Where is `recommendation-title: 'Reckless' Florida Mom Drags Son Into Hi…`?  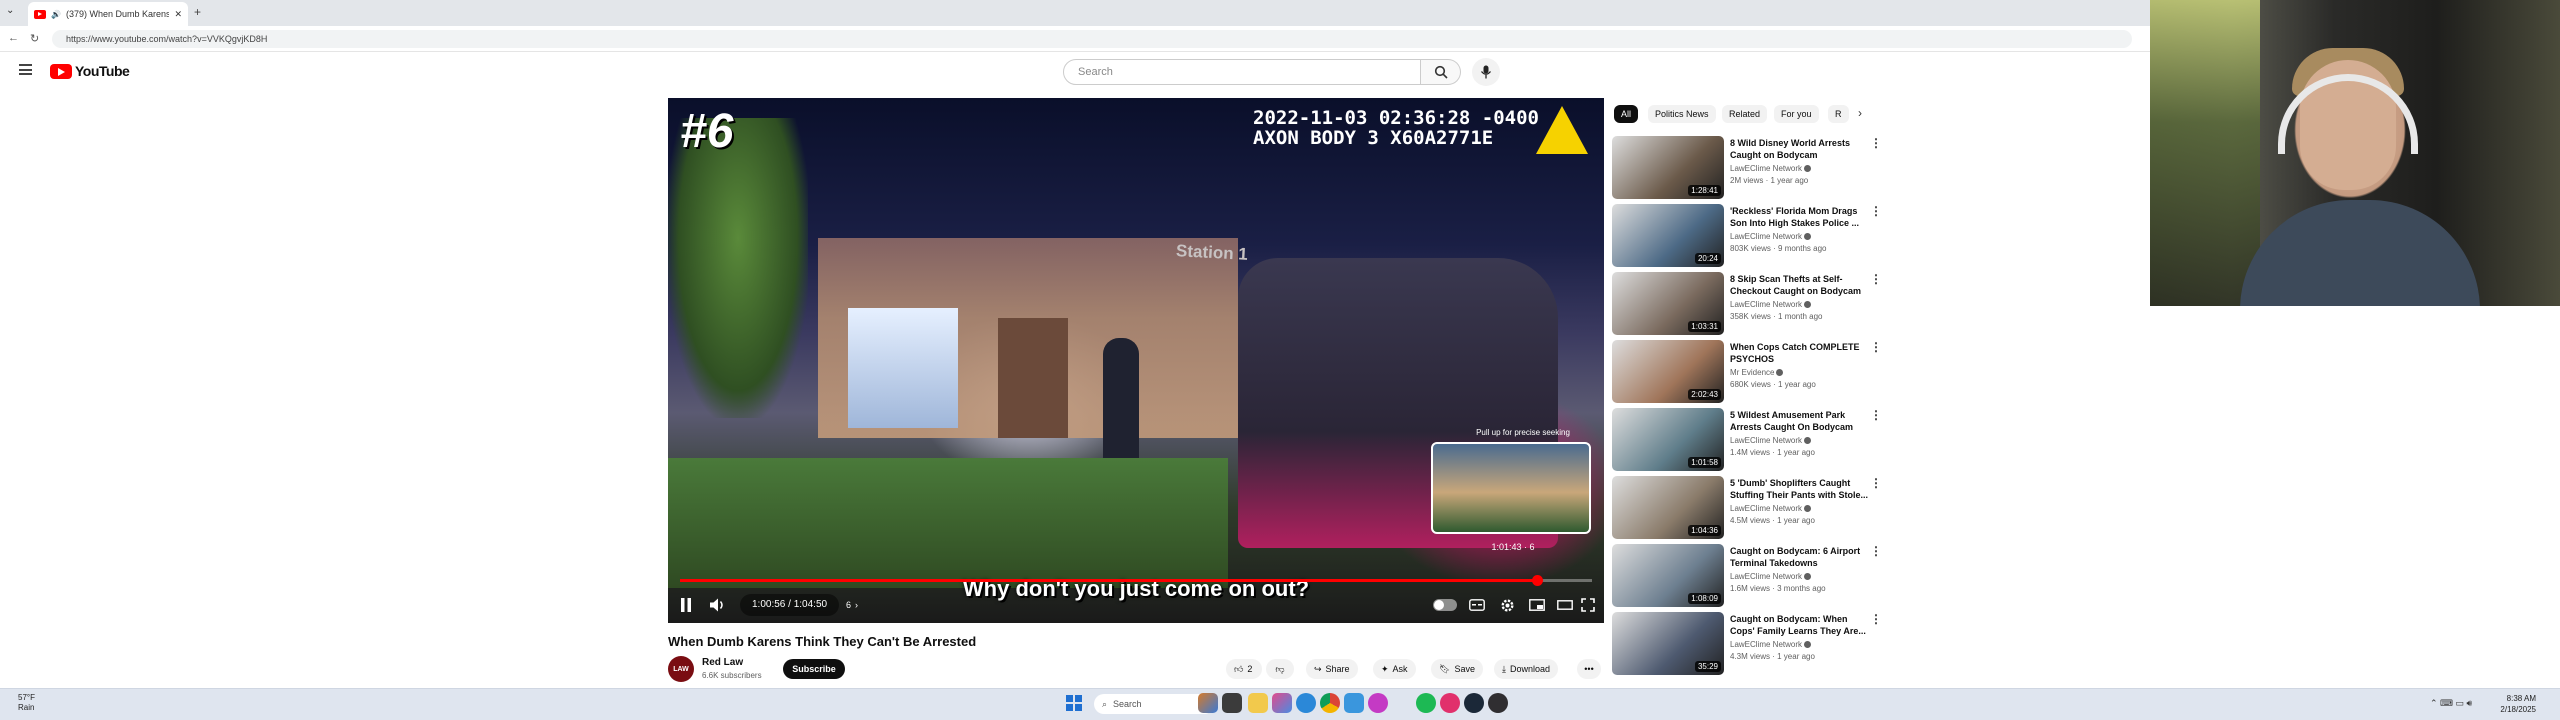
recommendation-title: 'Reckless' Florida Mom Drags Son Into Hi… is located at coordinates (1800, 217).